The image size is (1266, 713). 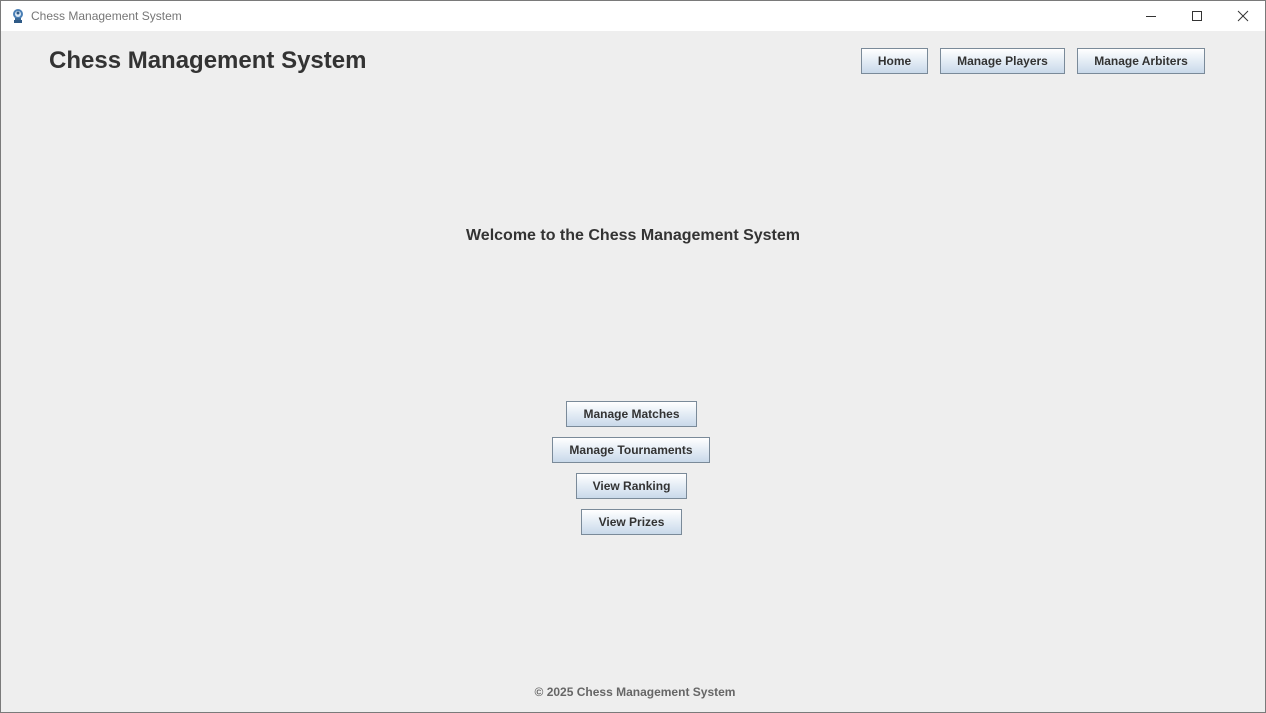 What do you see at coordinates (631, 414) in the screenshot?
I see `manage-matches-button: Manage Matches` at bounding box center [631, 414].